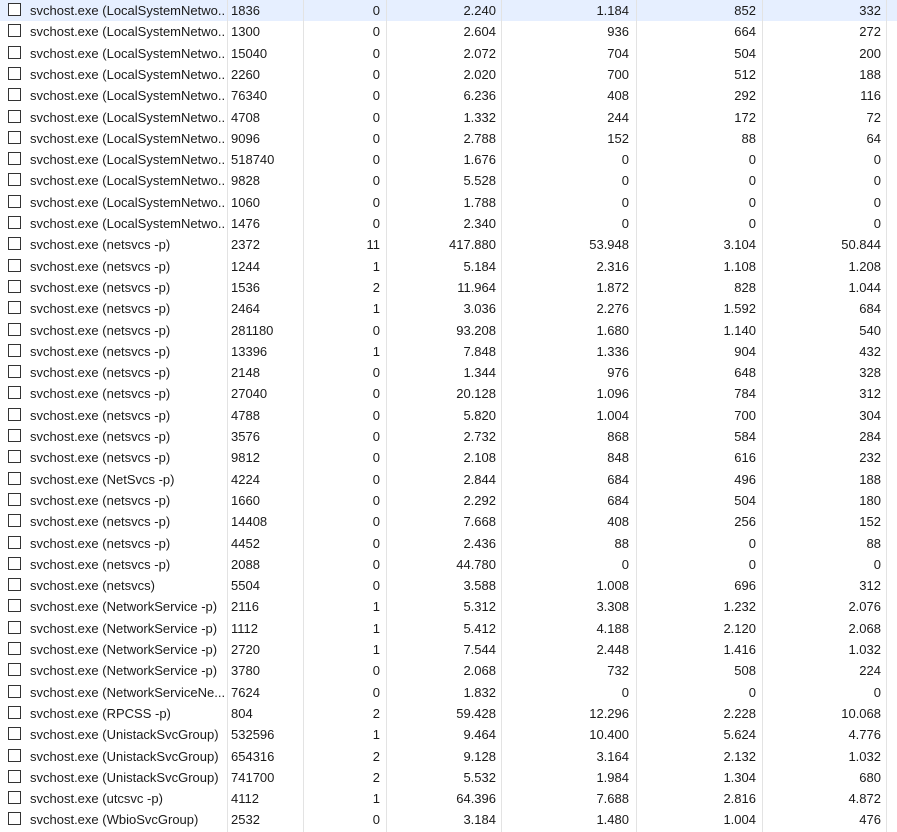  I want to click on cell-value-3: 2.072, so click(479, 53).